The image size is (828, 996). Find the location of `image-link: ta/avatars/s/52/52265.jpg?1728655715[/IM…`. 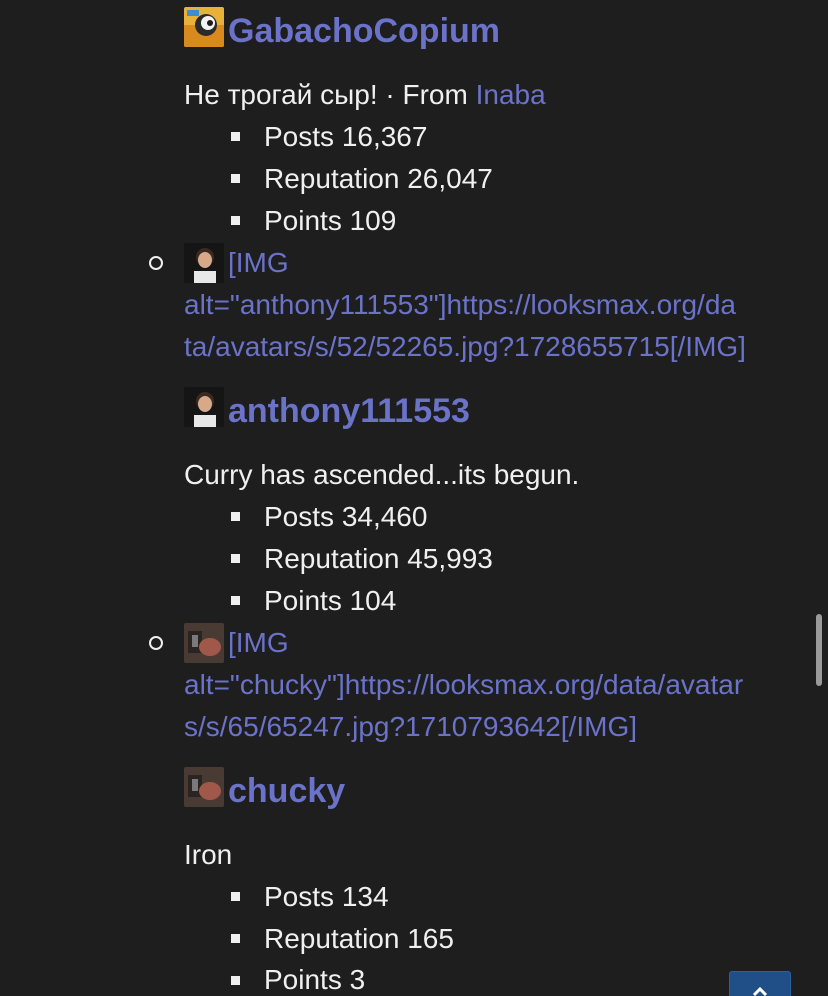

image-link: ta/avatars/s/52/52265.jpg?1728655715[/IM… is located at coordinates (465, 347).